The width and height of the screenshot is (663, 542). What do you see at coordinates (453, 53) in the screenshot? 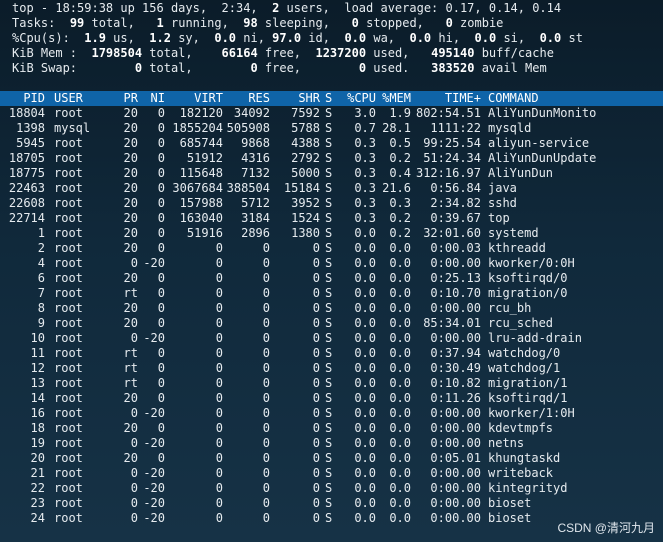
I see `mem-buff: 495140` at bounding box center [453, 53].